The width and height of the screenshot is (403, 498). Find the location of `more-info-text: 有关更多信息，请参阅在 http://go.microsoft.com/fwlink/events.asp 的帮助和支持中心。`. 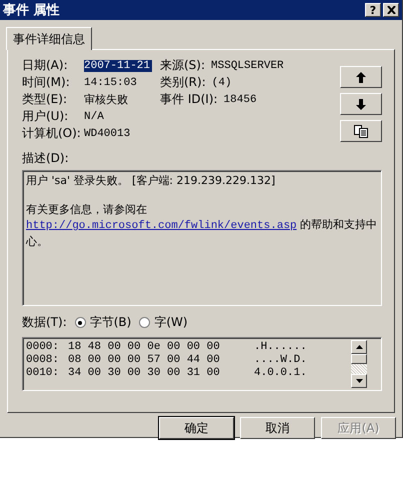

more-info-text: 有关更多信息，请参阅在 http://go.microsoft.com/fwlink/events.asp 的帮助和支持中心。 is located at coordinates (202, 225).